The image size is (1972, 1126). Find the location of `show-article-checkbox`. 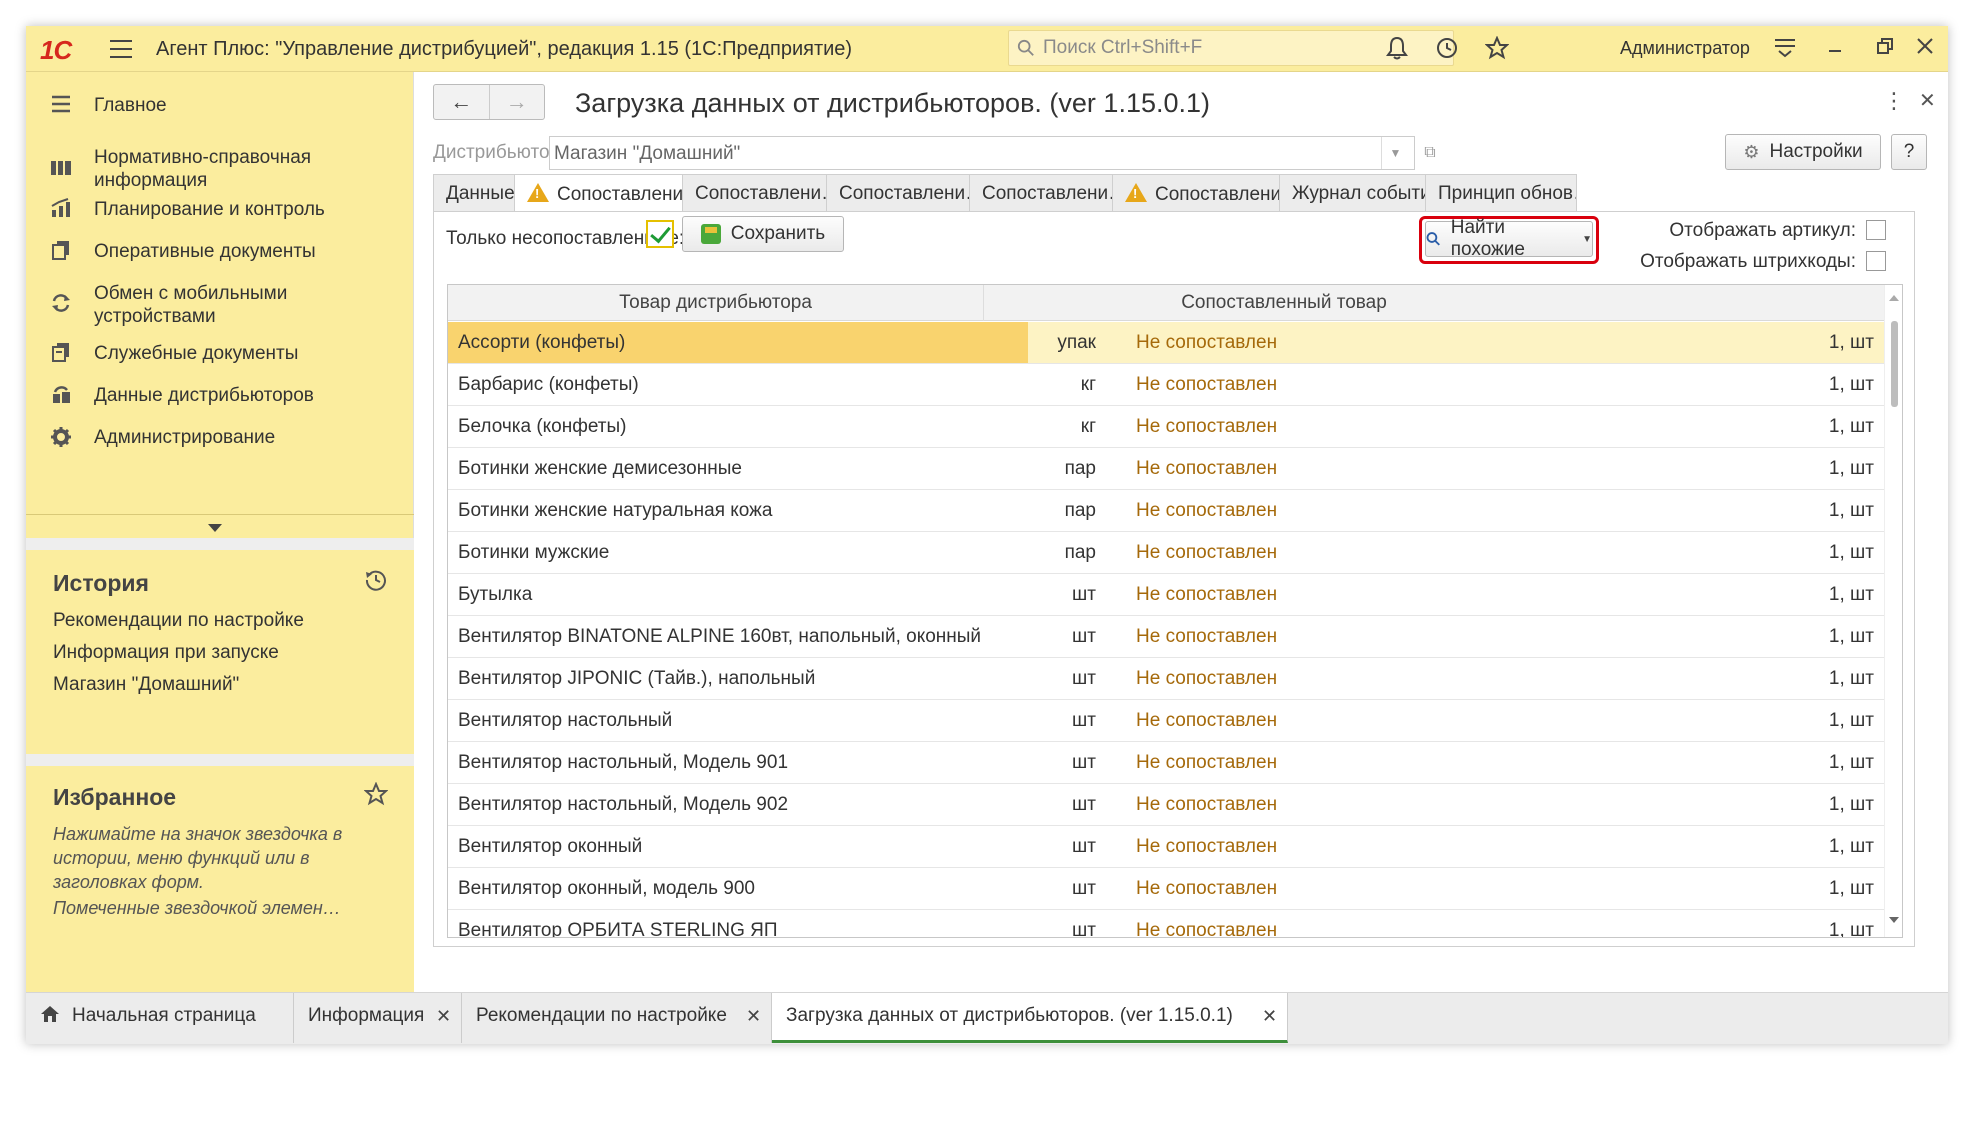

show-article-checkbox is located at coordinates (1876, 230).